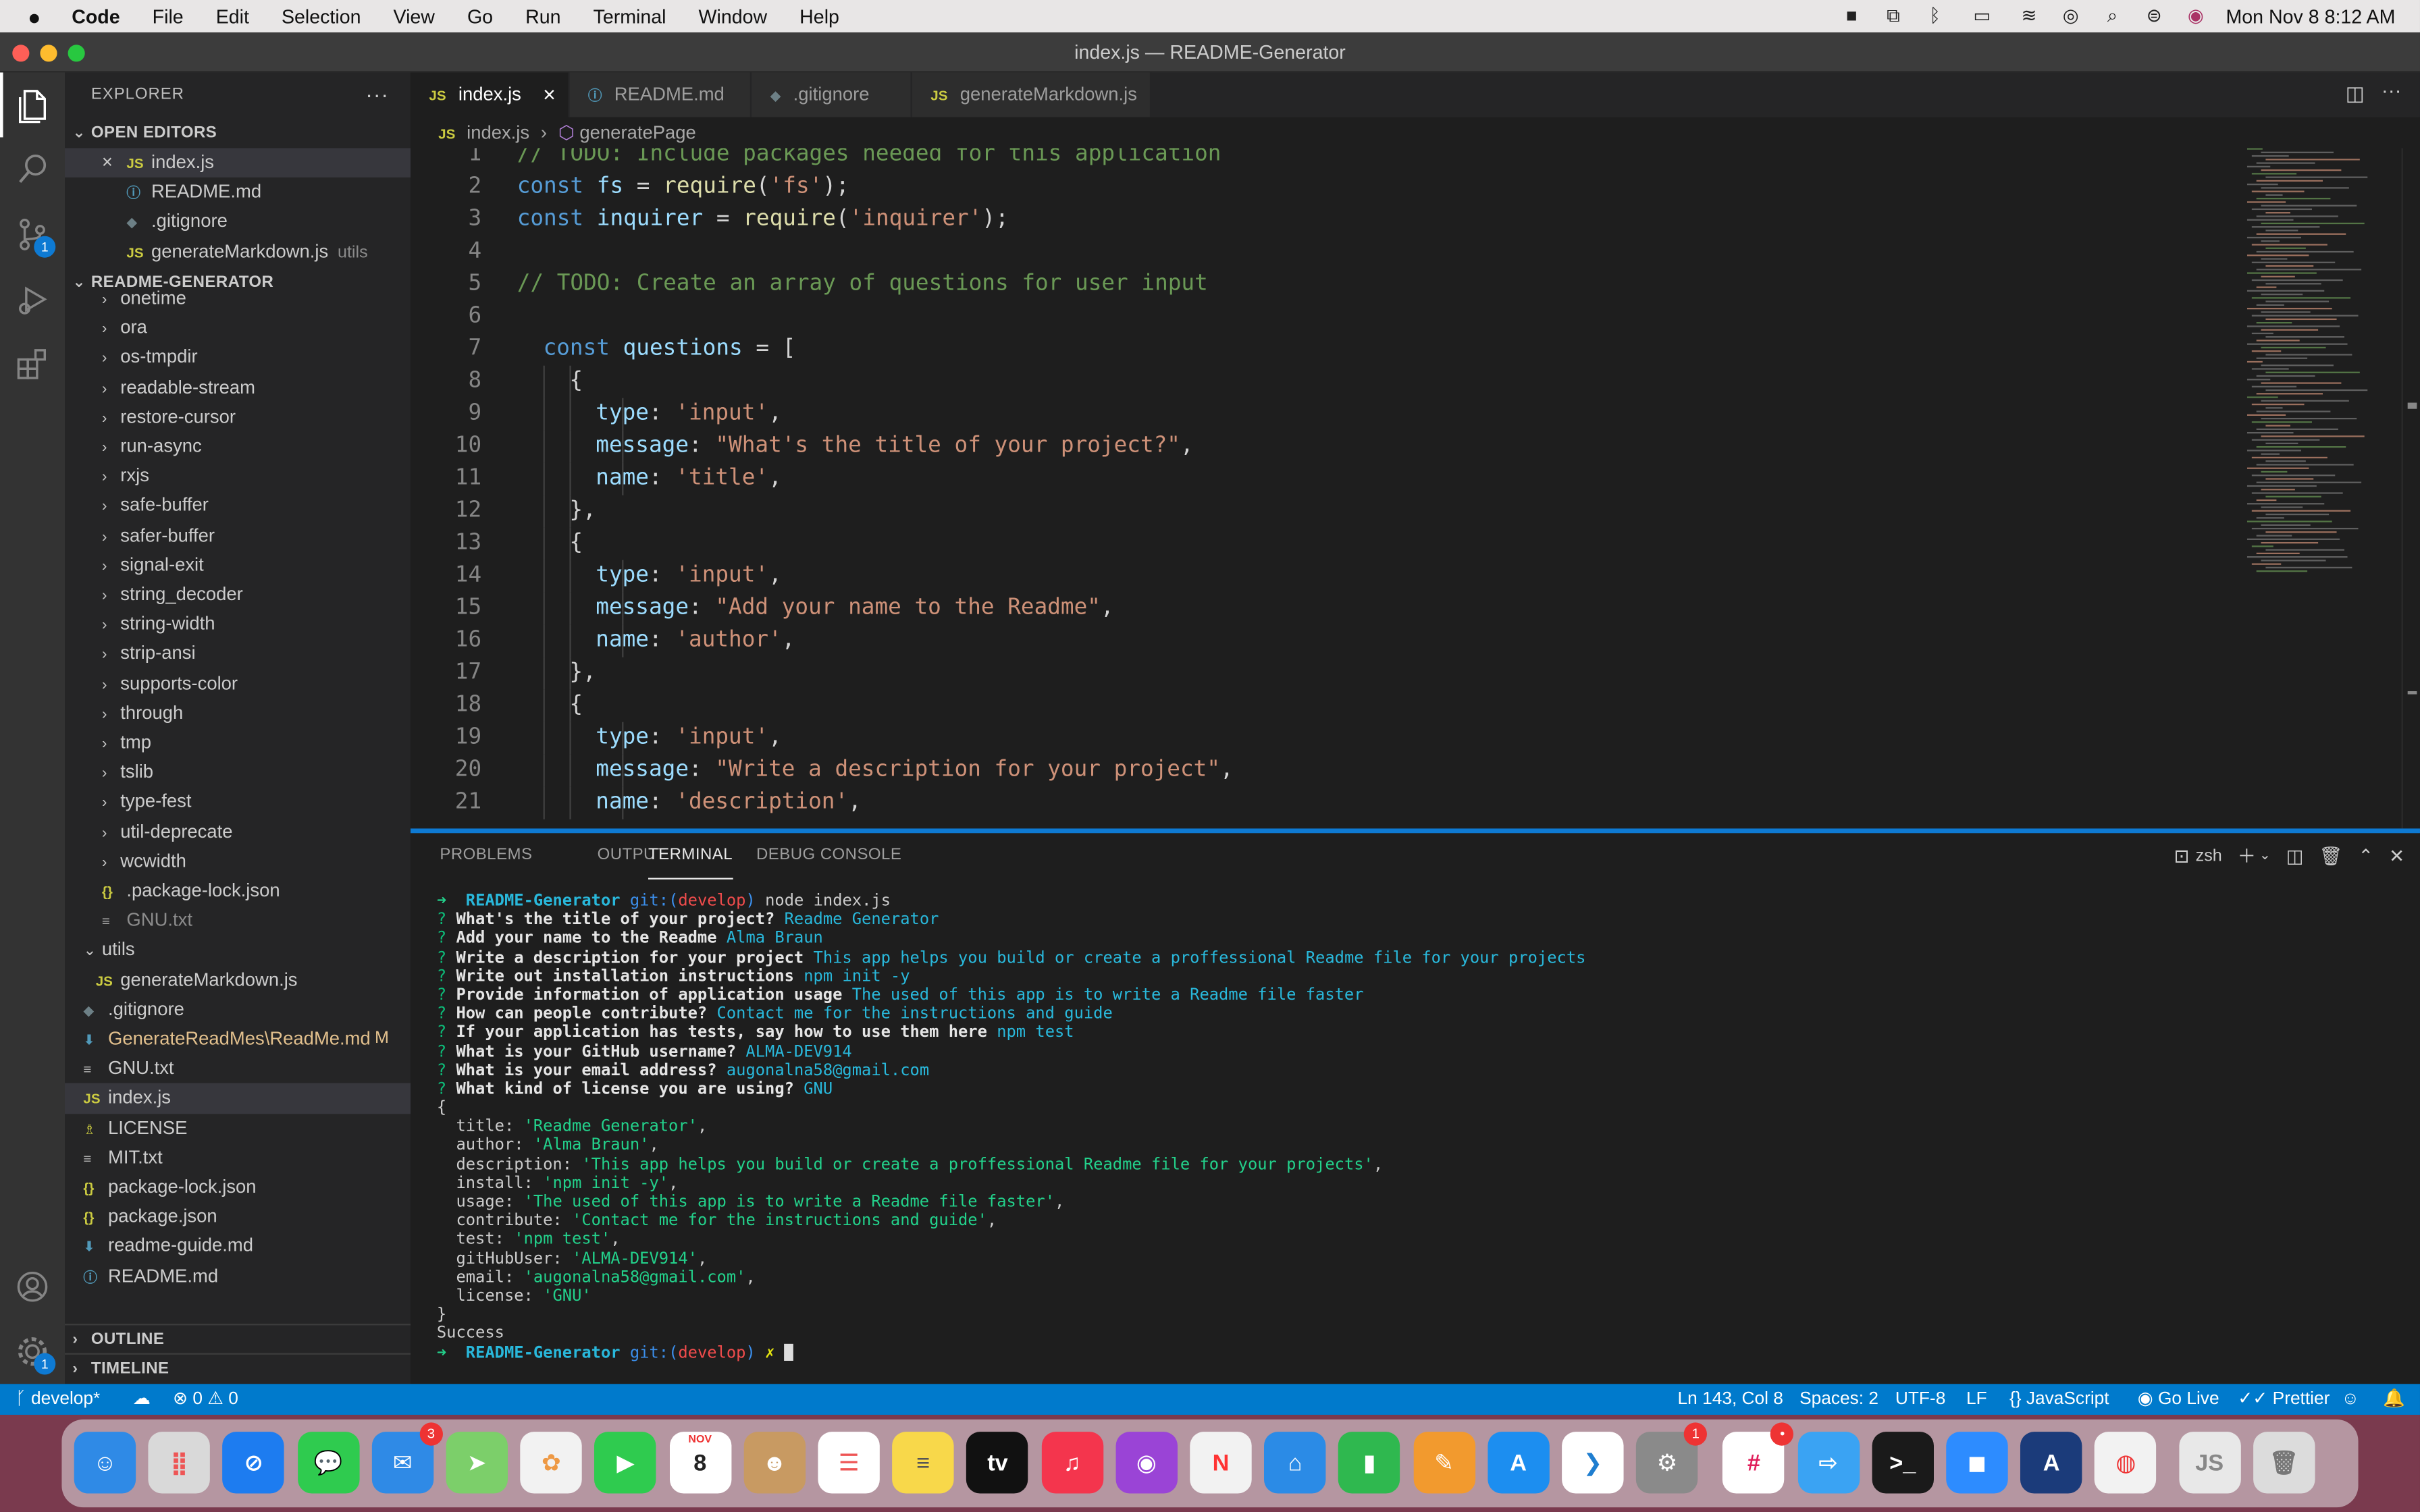  What do you see at coordinates (238, 684) in the screenshot?
I see `folder-item: › supports-color` at bounding box center [238, 684].